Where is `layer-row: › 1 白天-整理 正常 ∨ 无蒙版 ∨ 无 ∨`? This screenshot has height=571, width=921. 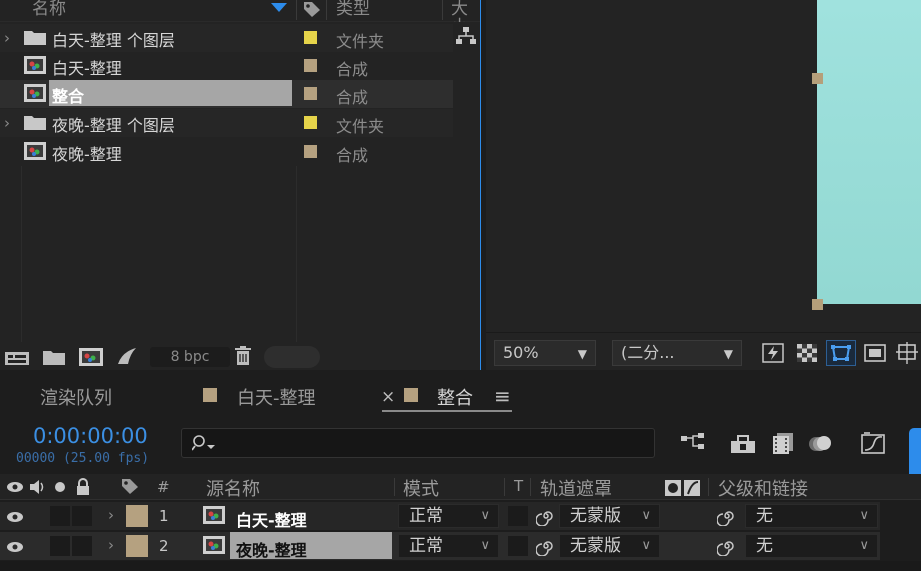 layer-row: › 1 白天-整理 正常 ∨ 无蒙版 ∨ 无 ∨ is located at coordinates (440, 516).